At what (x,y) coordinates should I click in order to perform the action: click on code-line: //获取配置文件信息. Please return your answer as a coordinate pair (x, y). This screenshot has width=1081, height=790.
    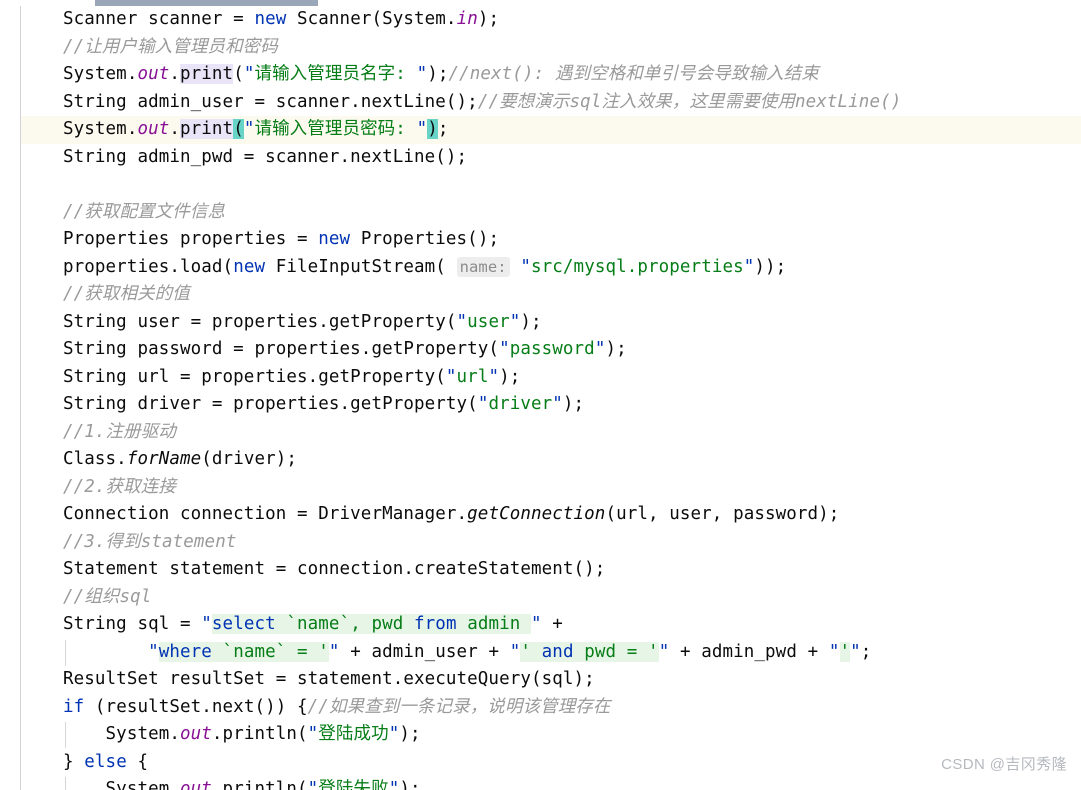
    Looking at the image, I should click on (540, 213).